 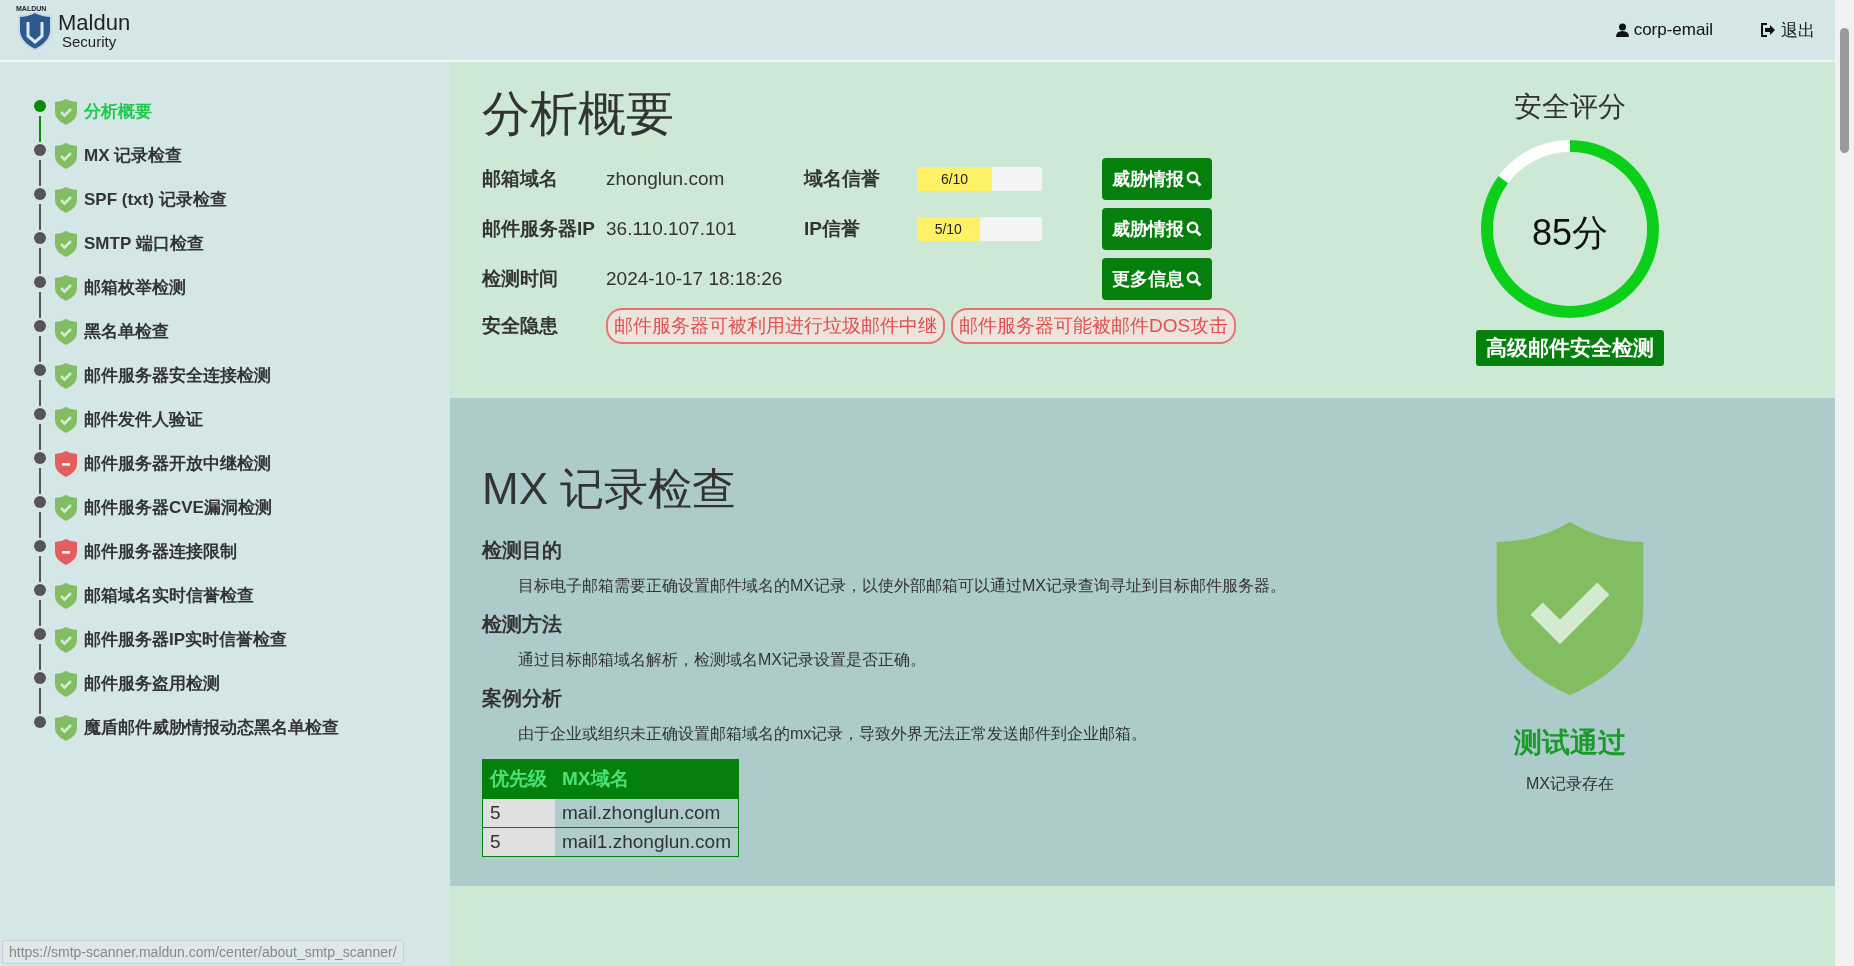 I want to click on field-value: 36.110.107.101, so click(x=672, y=229).